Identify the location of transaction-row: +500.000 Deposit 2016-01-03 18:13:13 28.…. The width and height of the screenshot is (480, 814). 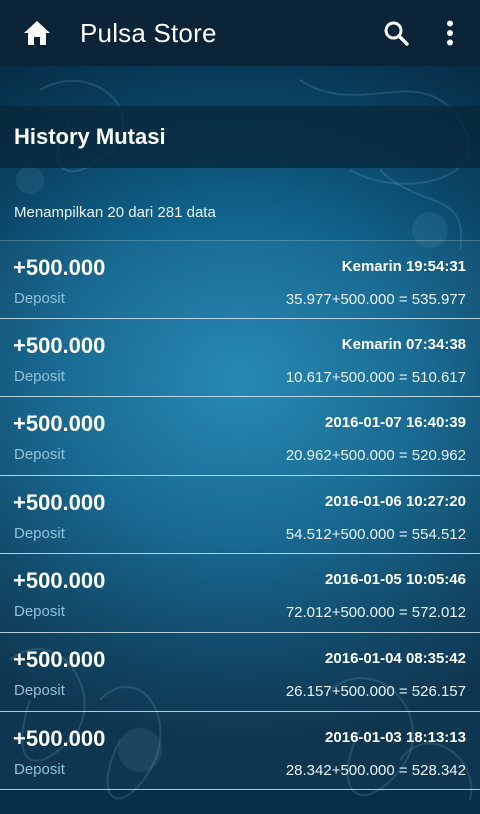
(240, 751).